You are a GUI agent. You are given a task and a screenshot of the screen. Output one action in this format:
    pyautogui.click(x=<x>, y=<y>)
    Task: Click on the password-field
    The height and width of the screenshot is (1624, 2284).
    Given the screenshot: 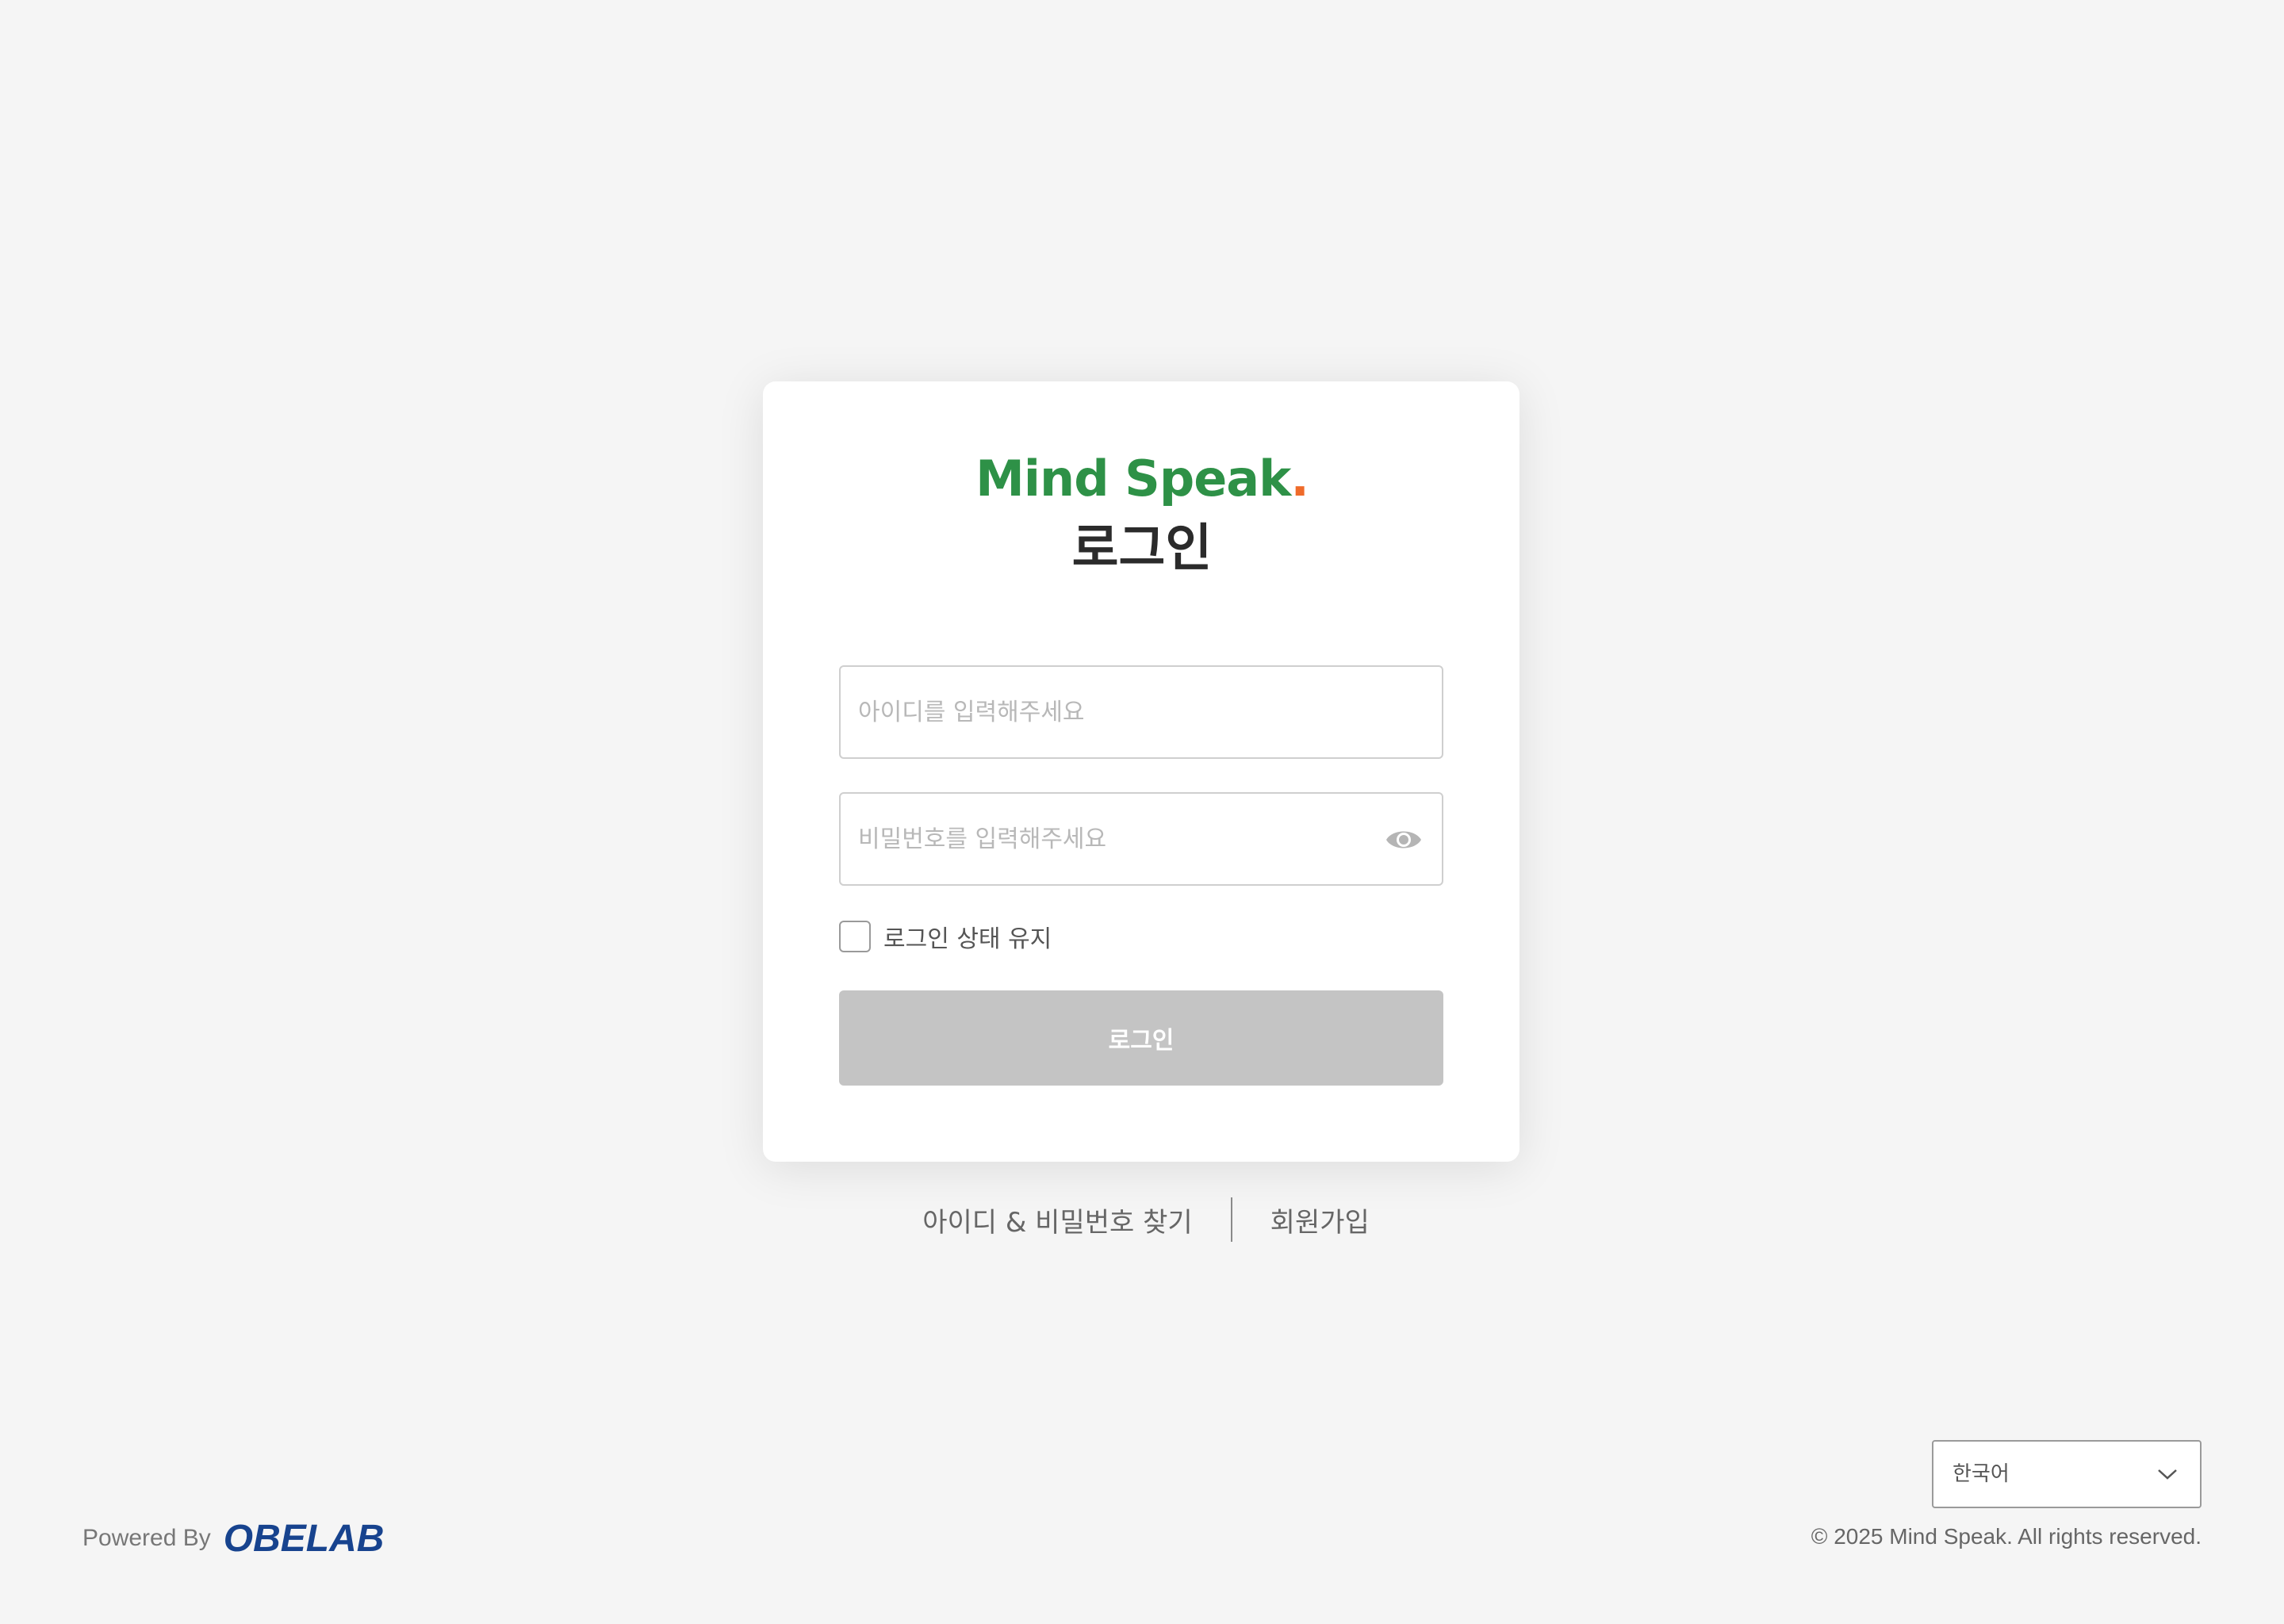 What is the action you would take?
    pyautogui.click(x=1141, y=839)
    